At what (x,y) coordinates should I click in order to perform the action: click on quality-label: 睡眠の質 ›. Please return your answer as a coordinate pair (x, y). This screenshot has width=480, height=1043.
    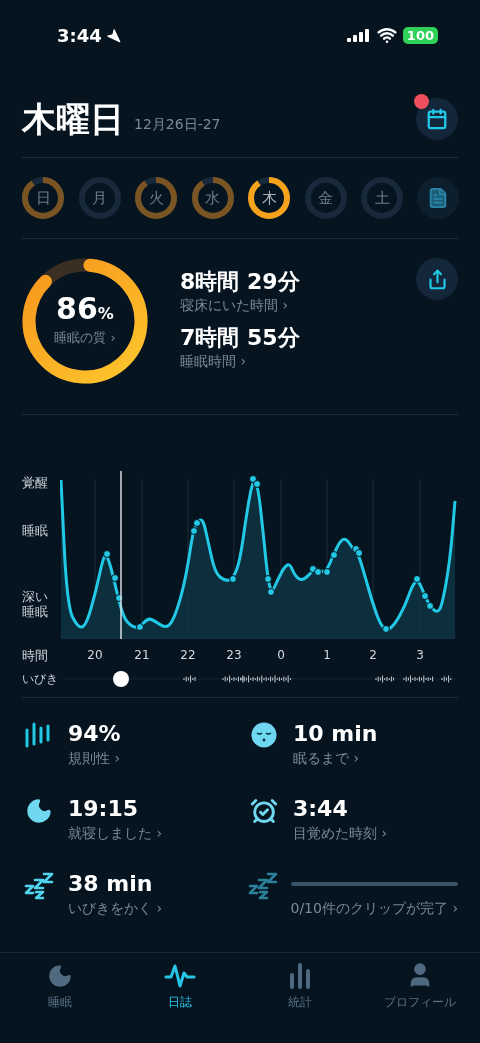
    Looking at the image, I should click on (85, 338).